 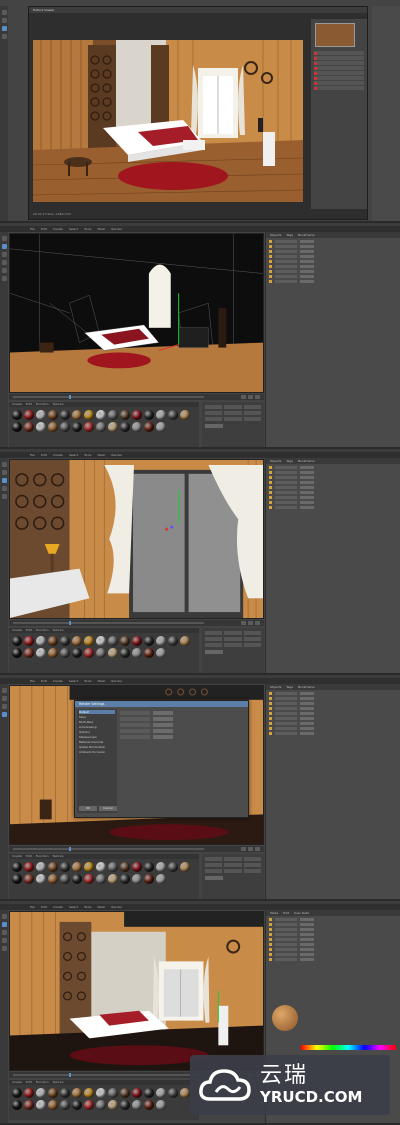 I want to click on settings-item-save: Save, so click(x=97, y=717).